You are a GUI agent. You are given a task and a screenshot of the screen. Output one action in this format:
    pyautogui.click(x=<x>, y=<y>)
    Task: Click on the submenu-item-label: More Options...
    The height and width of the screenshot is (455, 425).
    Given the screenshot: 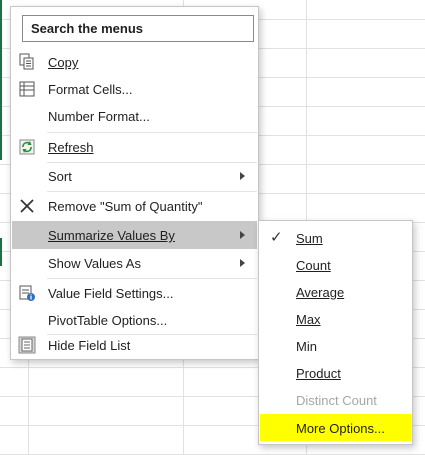 What is the action you would take?
    pyautogui.click(x=340, y=428)
    